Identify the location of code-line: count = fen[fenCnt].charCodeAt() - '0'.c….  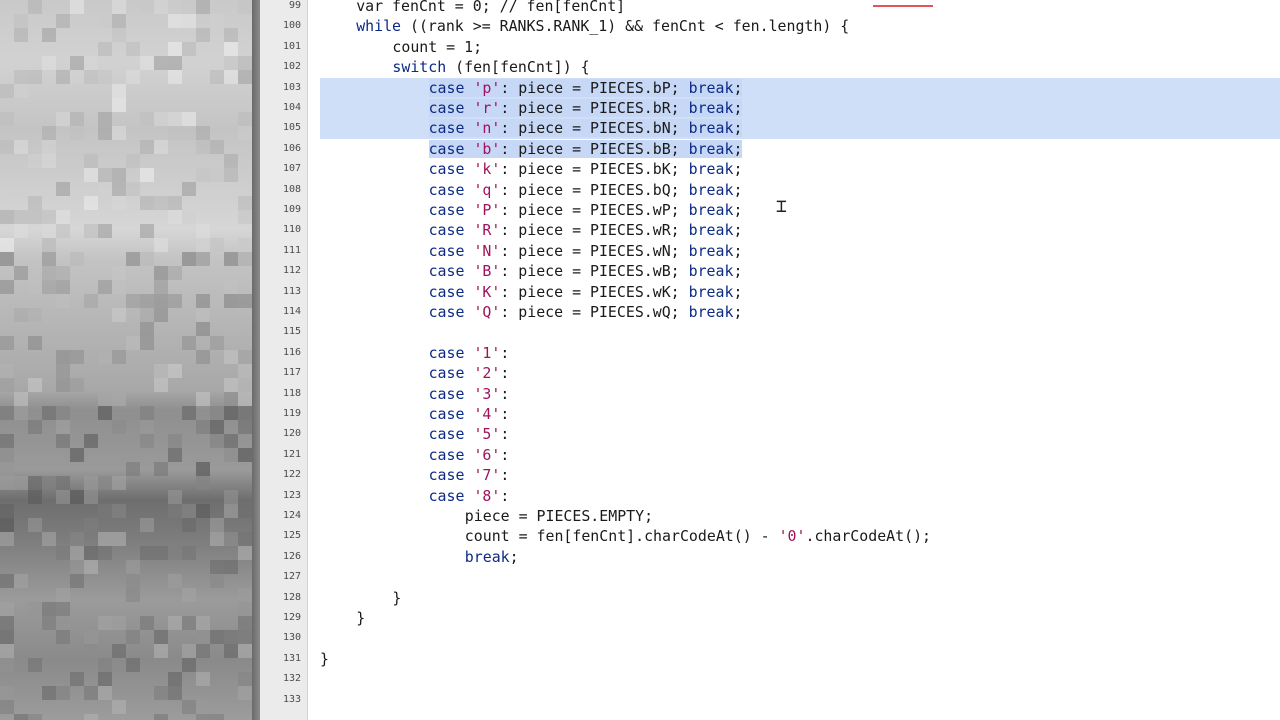
(698, 536).